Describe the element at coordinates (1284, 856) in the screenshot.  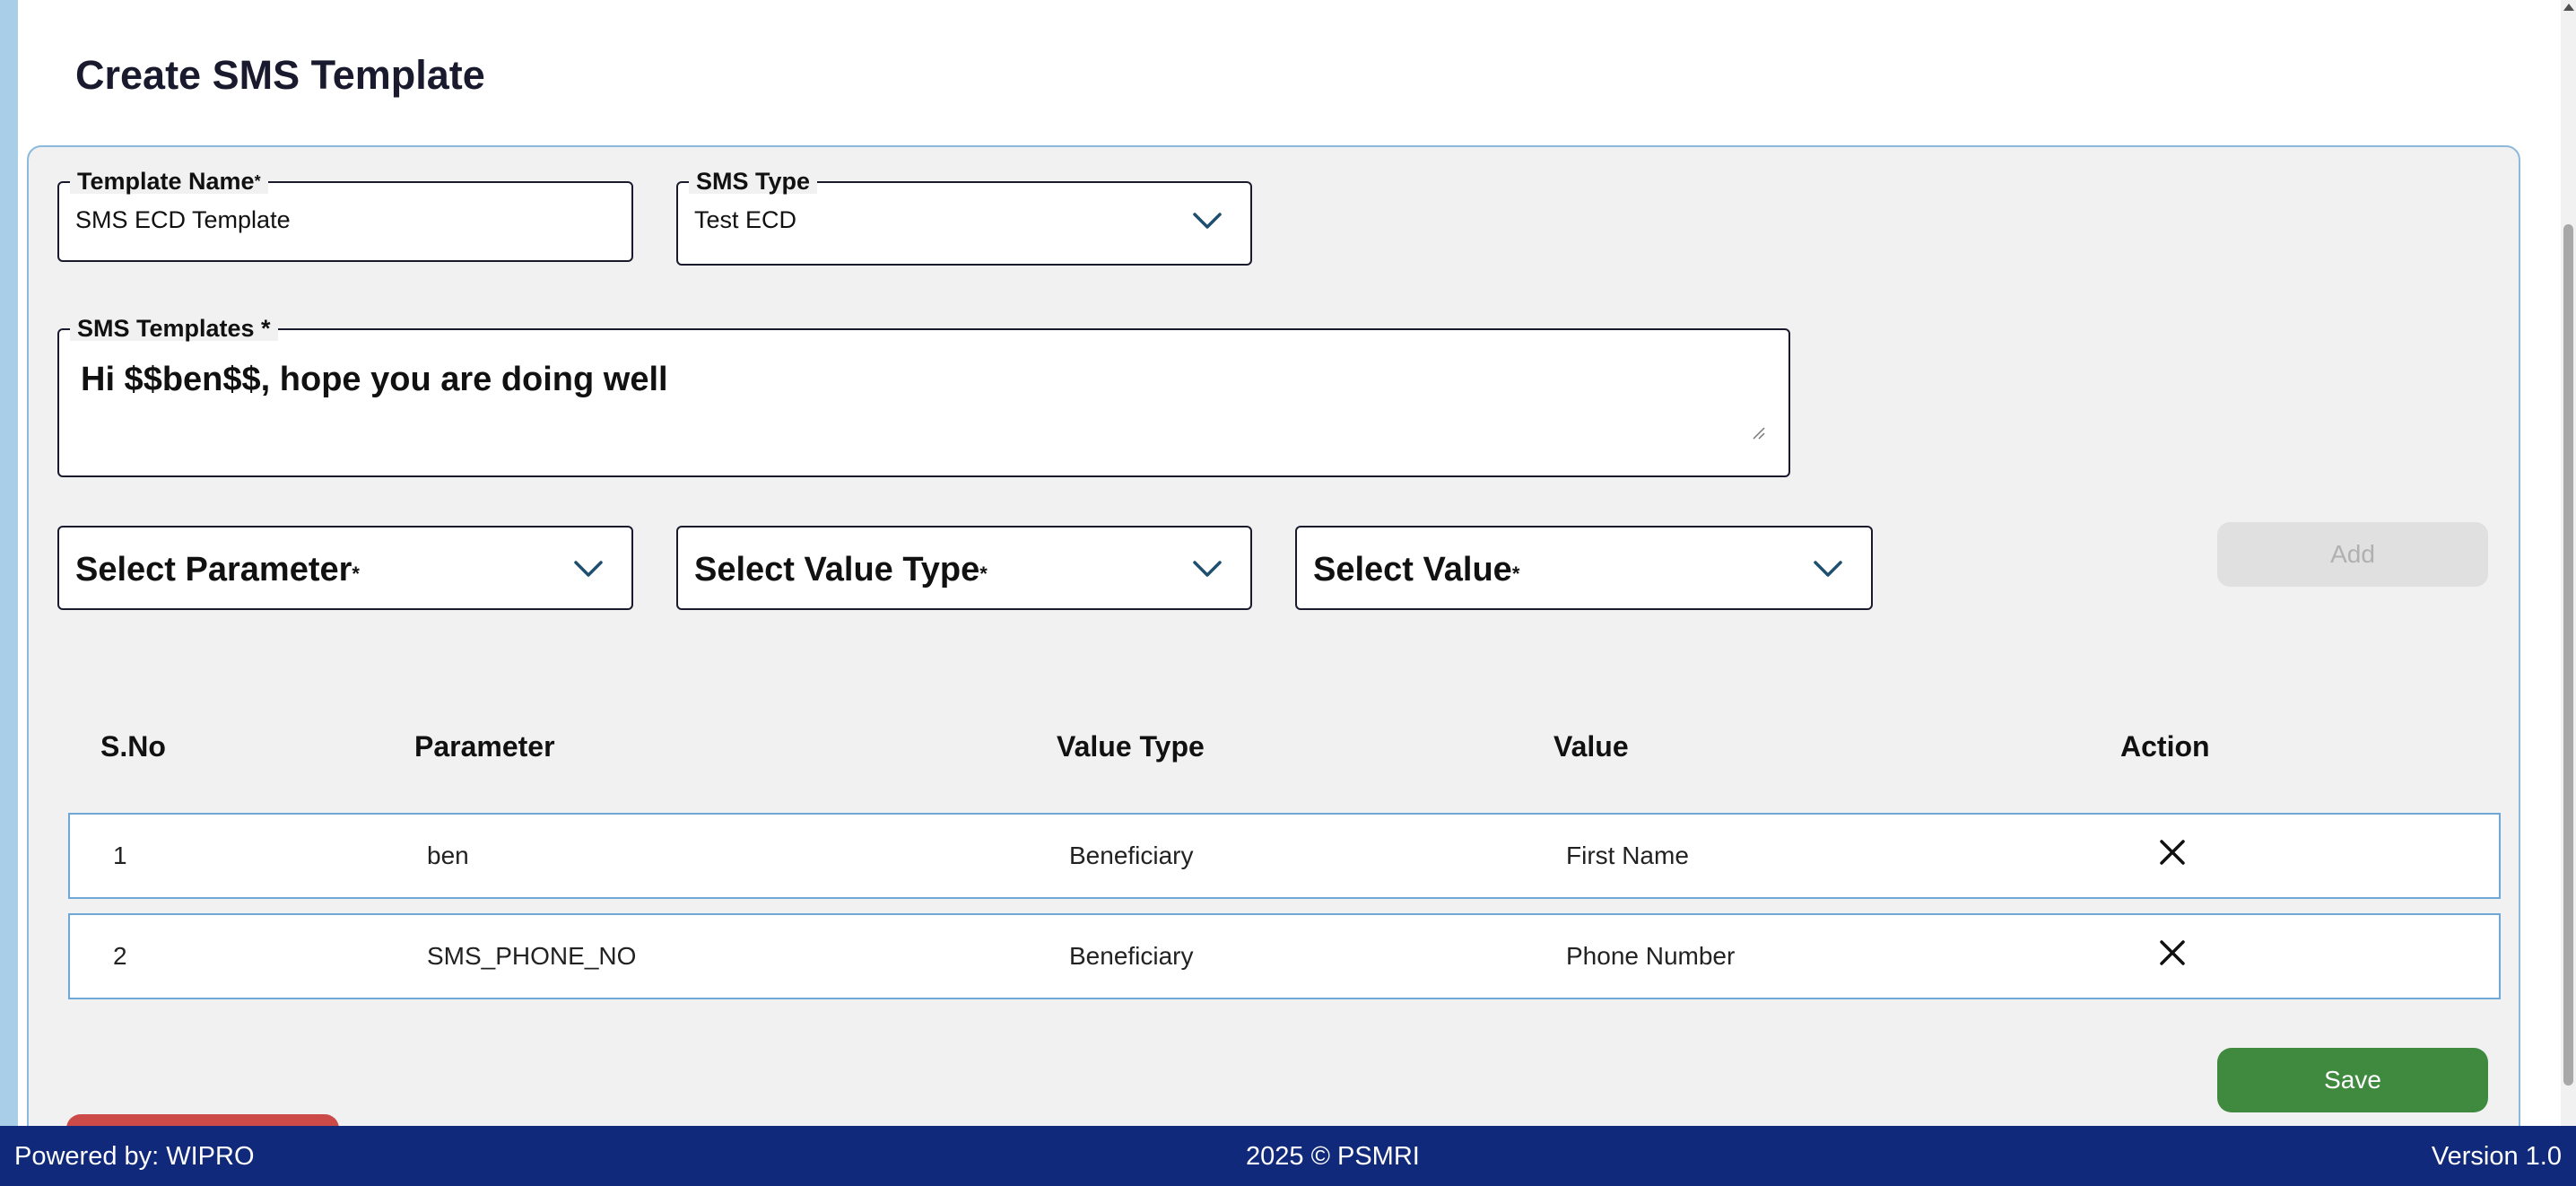
I see `table-row: 1 ben Beneficiary First Name` at that location.